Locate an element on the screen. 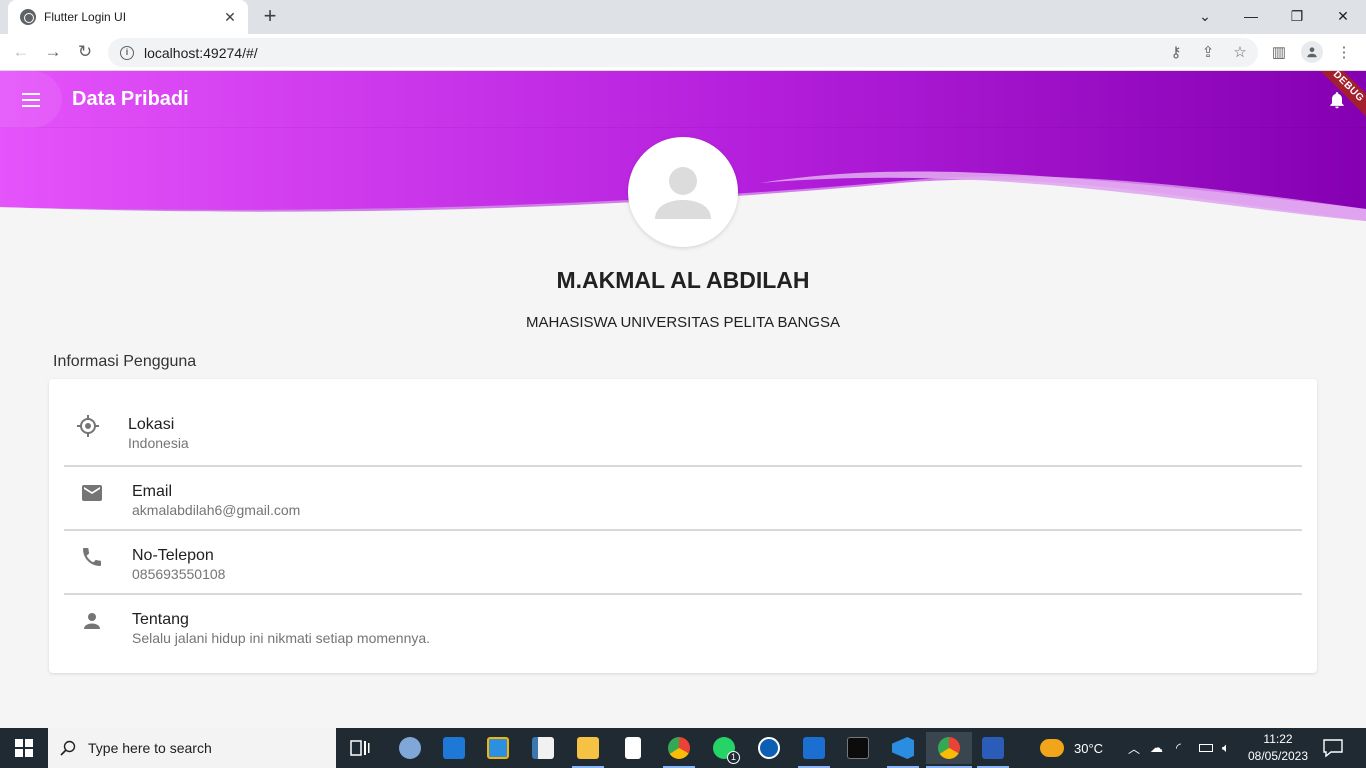 Image resolution: width=1366 pixels, height=768 pixels. windows-logo-icon is located at coordinates (24, 748).